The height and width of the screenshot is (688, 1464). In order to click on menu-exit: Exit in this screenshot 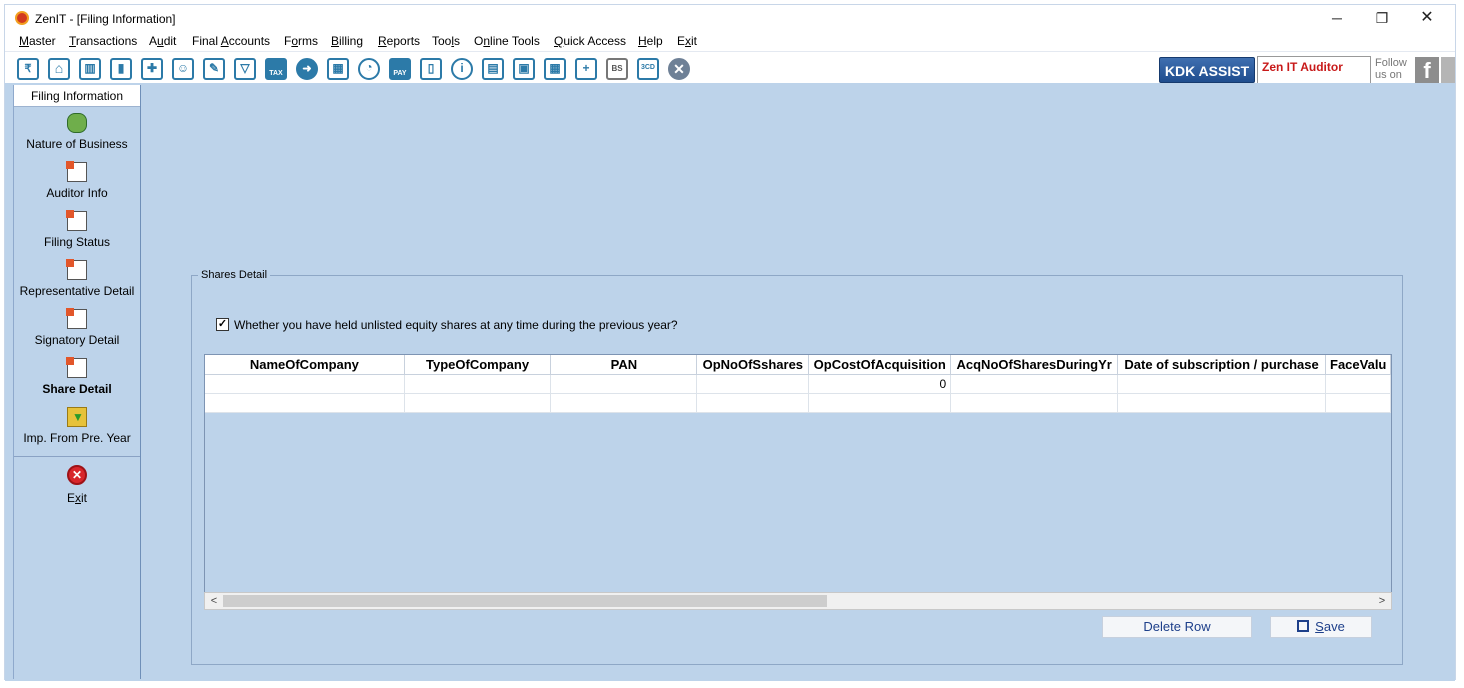, I will do `click(687, 41)`.